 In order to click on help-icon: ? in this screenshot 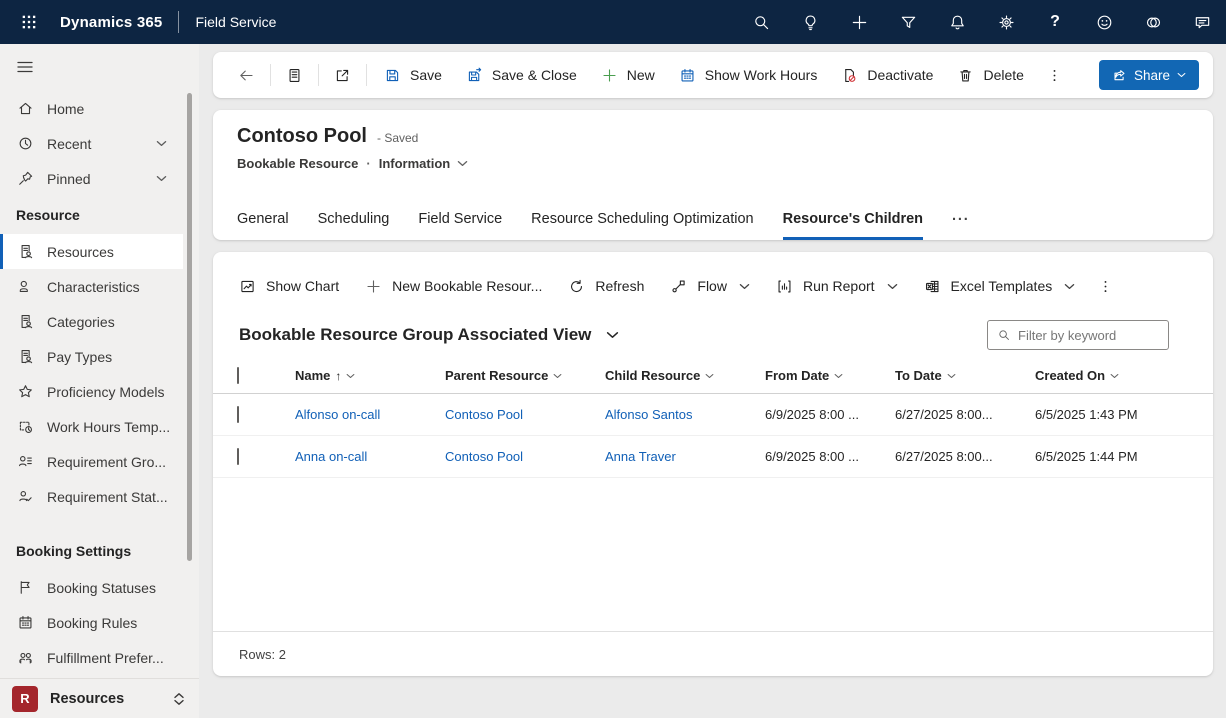, I will do `click(1055, 22)`.